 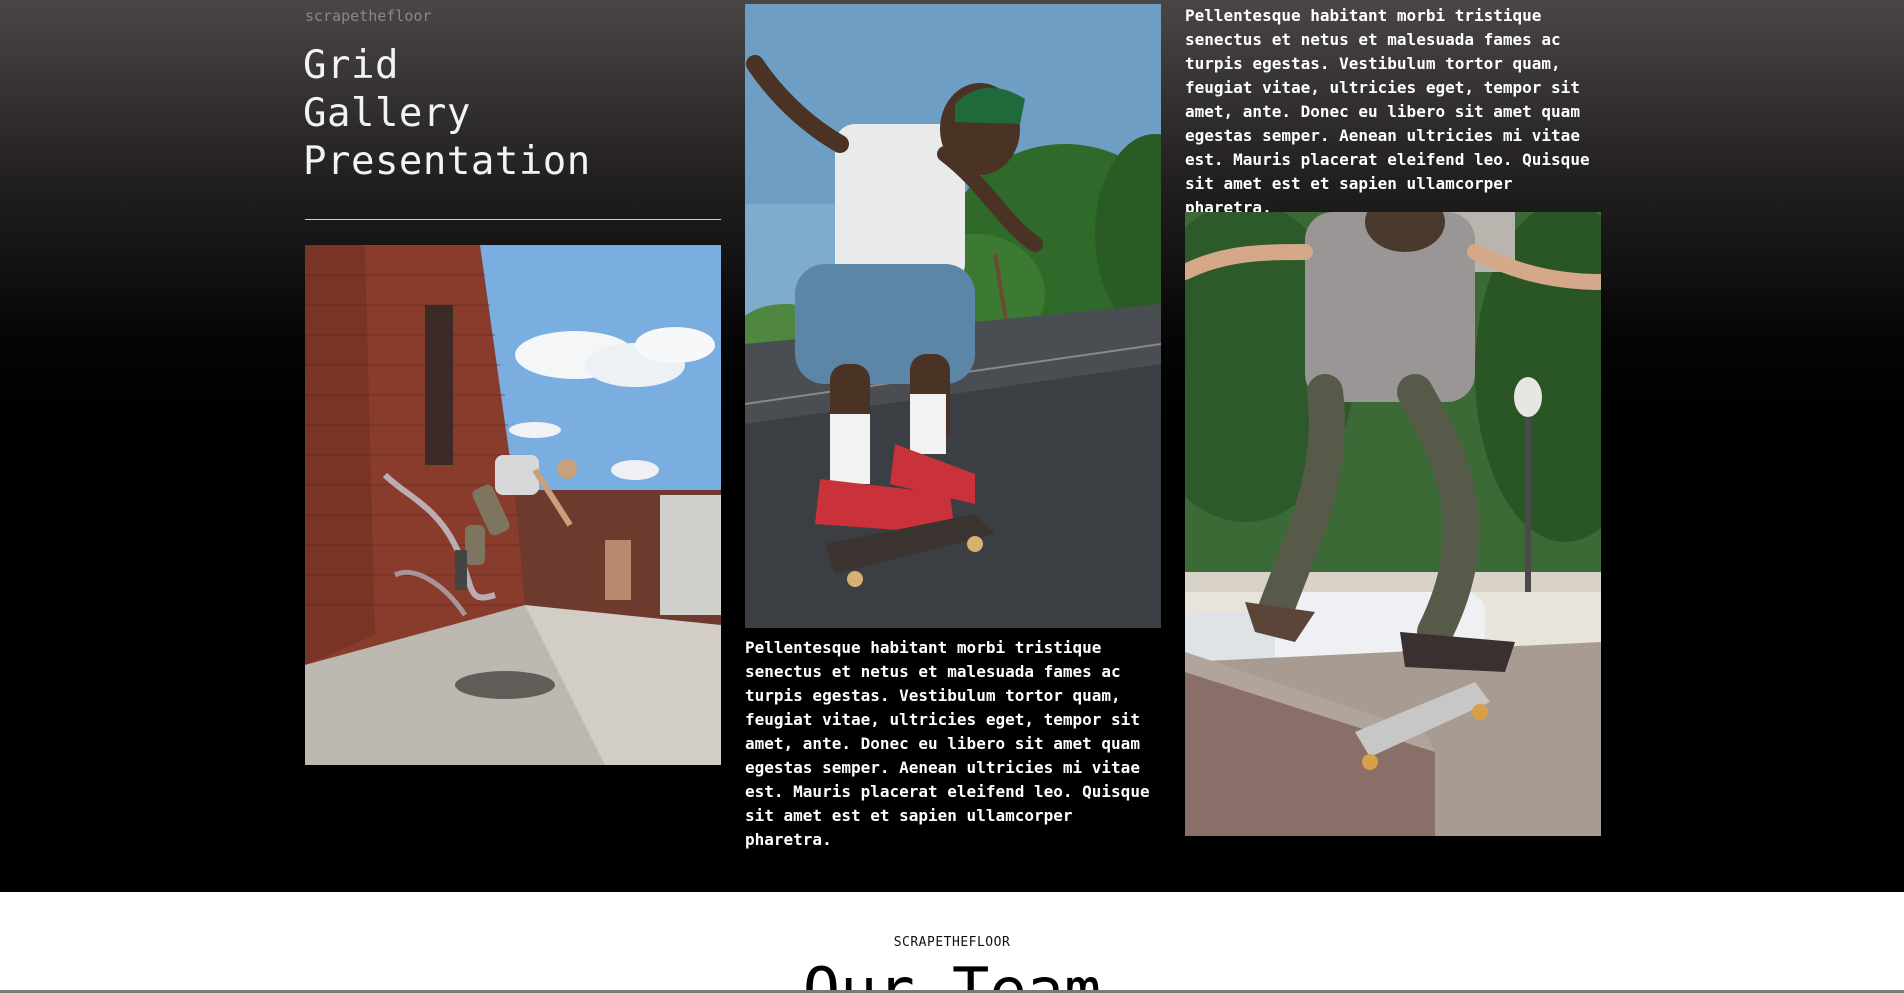 What do you see at coordinates (513, 219) in the screenshot?
I see `title-divider` at bounding box center [513, 219].